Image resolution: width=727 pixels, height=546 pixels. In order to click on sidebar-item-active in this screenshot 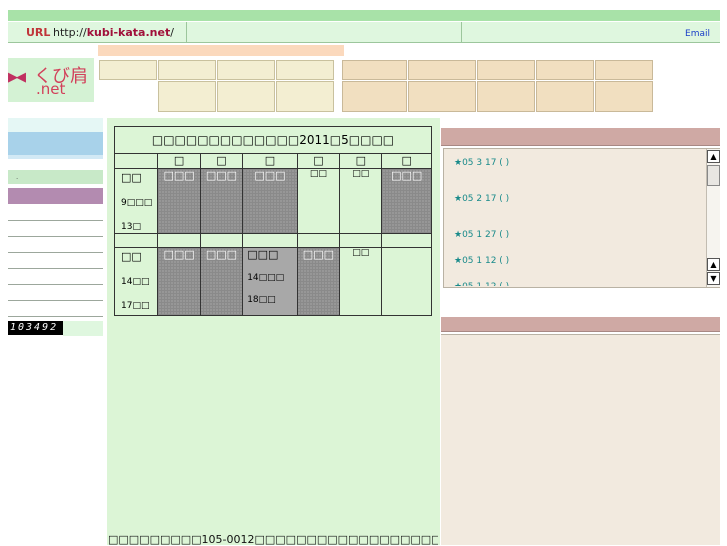, I will do `click(55, 196)`.